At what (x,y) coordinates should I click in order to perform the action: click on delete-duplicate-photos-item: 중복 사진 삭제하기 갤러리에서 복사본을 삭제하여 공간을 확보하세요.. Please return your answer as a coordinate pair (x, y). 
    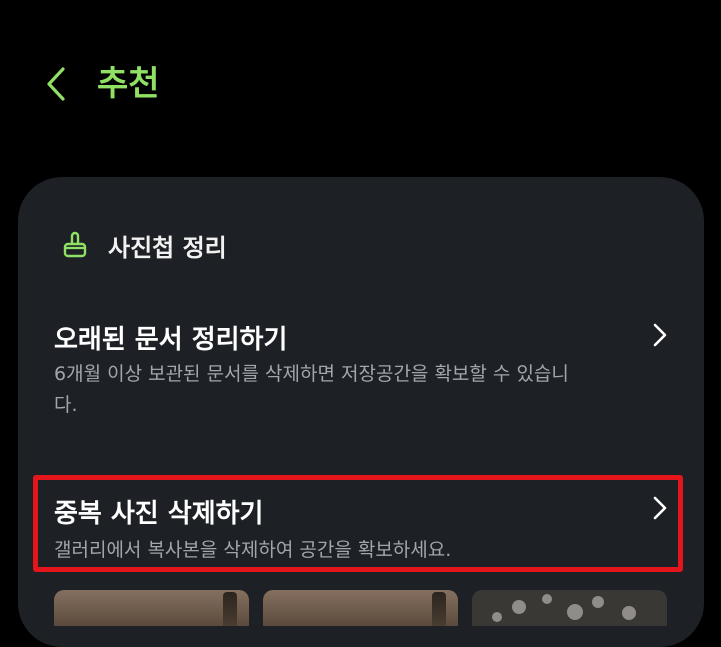
    Looking at the image, I should click on (361, 525).